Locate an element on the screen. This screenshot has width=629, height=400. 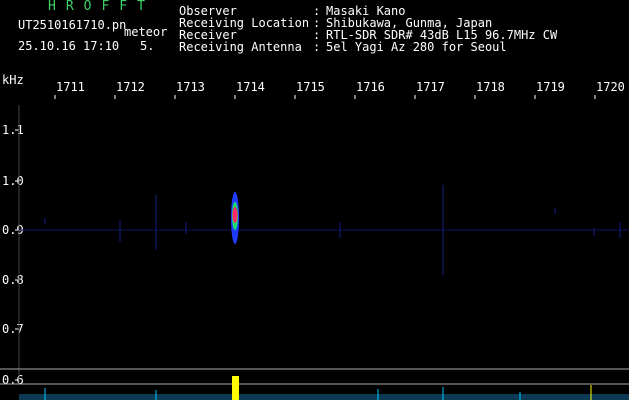
antenna-label: Receiving Antenna is located at coordinates (240, 47).